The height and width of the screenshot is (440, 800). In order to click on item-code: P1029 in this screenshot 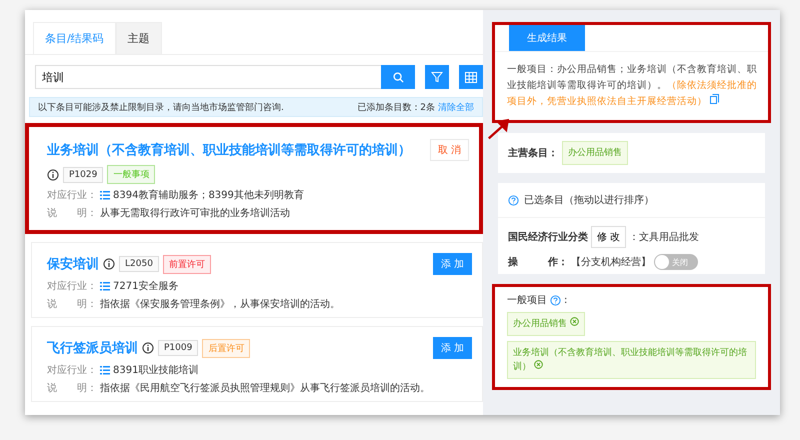, I will do `click(83, 174)`.